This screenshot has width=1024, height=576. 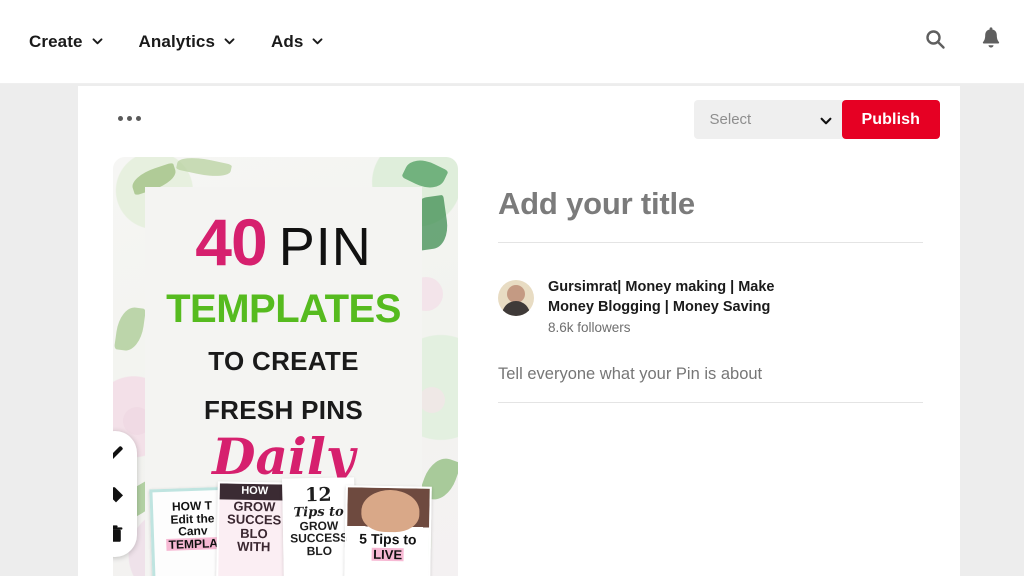 I want to click on collage-line: HOW, so click(x=254, y=492).